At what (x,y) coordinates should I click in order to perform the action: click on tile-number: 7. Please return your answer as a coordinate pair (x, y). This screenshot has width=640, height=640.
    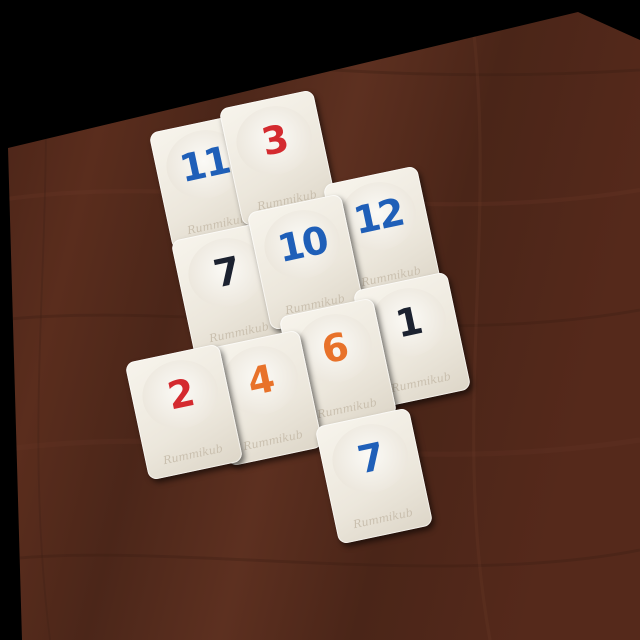
    Looking at the image, I should click on (370, 458).